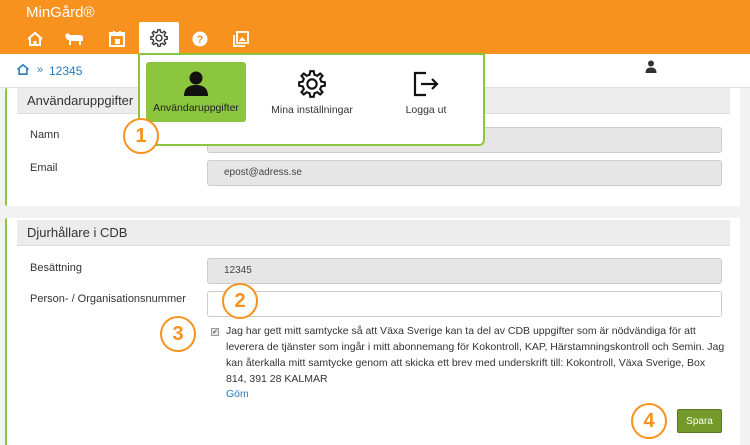 The width and height of the screenshot is (750, 445). Describe the element at coordinates (426, 110) in the screenshot. I see `dropdown-item-label: Logga ut` at that location.